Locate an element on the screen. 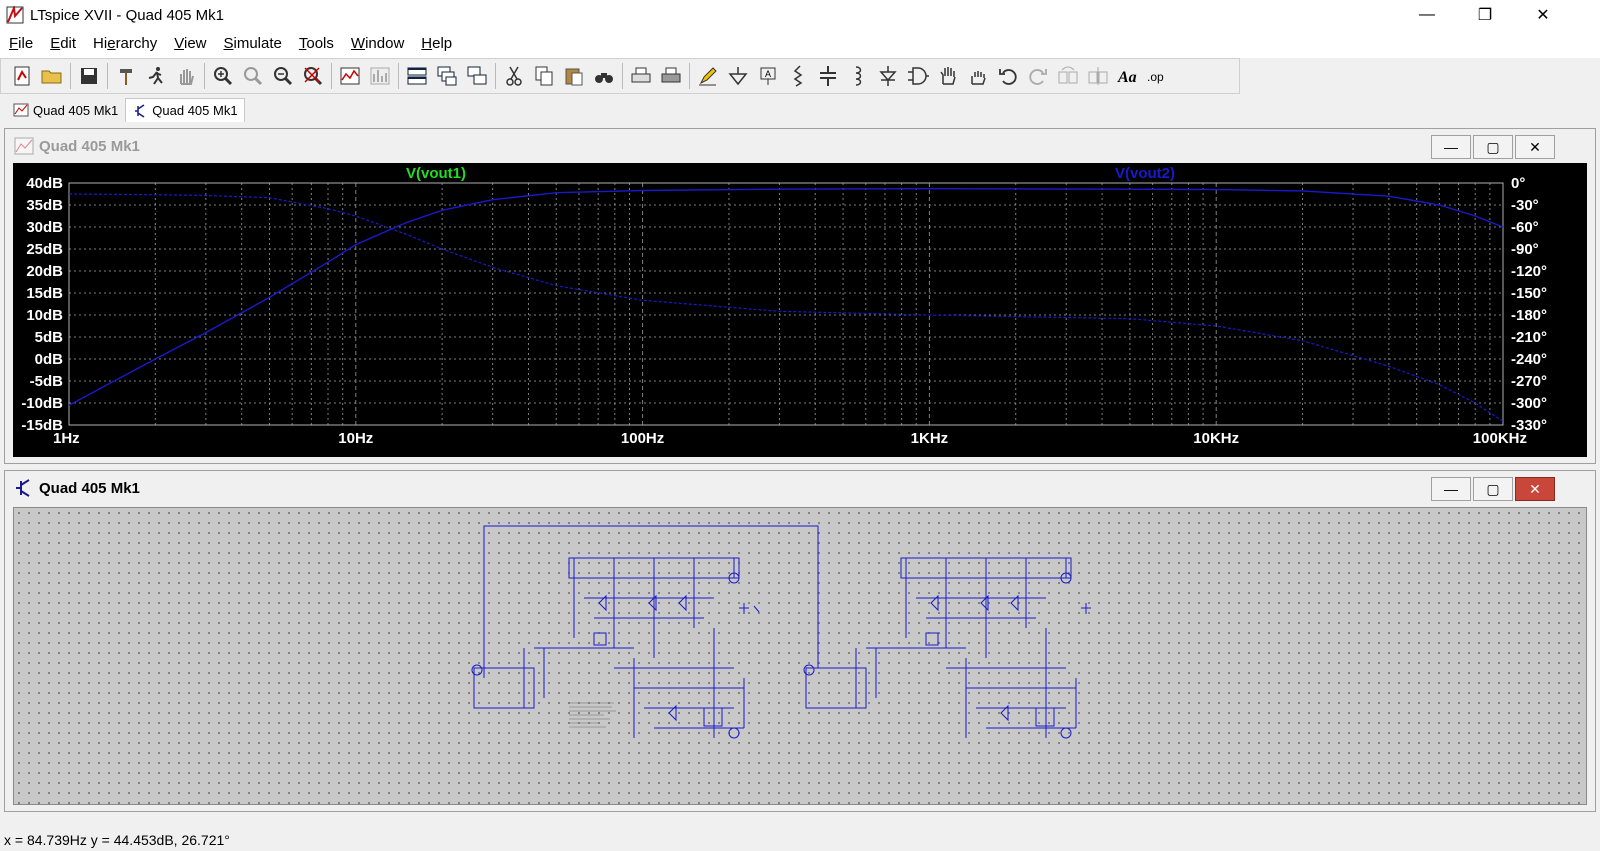 The height and width of the screenshot is (851, 1600). y-tick-label-left: 35dB is located at coordinates (44, 205).